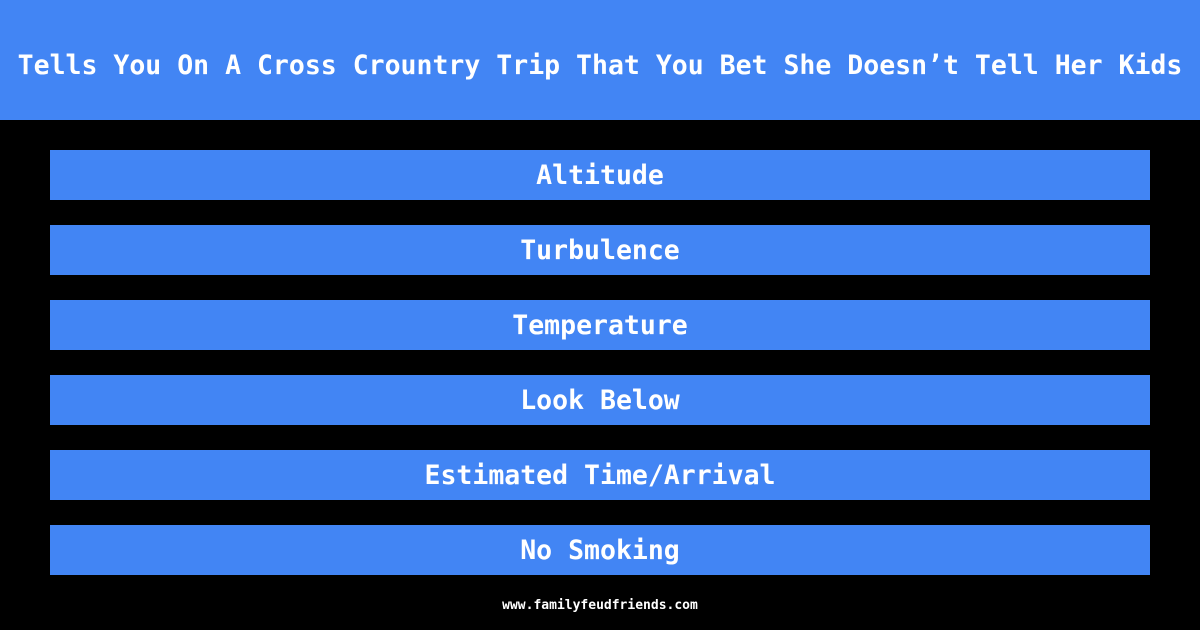 Image resolution: width=1200 pixels, height=630 pixels. Describe the element at coordinates (600, 250) in the screenshot. I see `answer-item: Turbulence` at that location.